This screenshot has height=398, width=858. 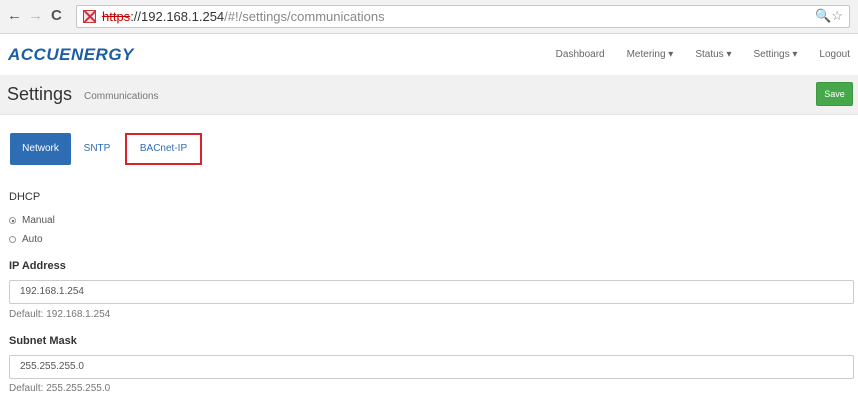 What do you see at coordinates (163, 149) in the screenshot?
I see `tab-bacnet-ip: BACnet-IP` at bounding box center [163, 149].